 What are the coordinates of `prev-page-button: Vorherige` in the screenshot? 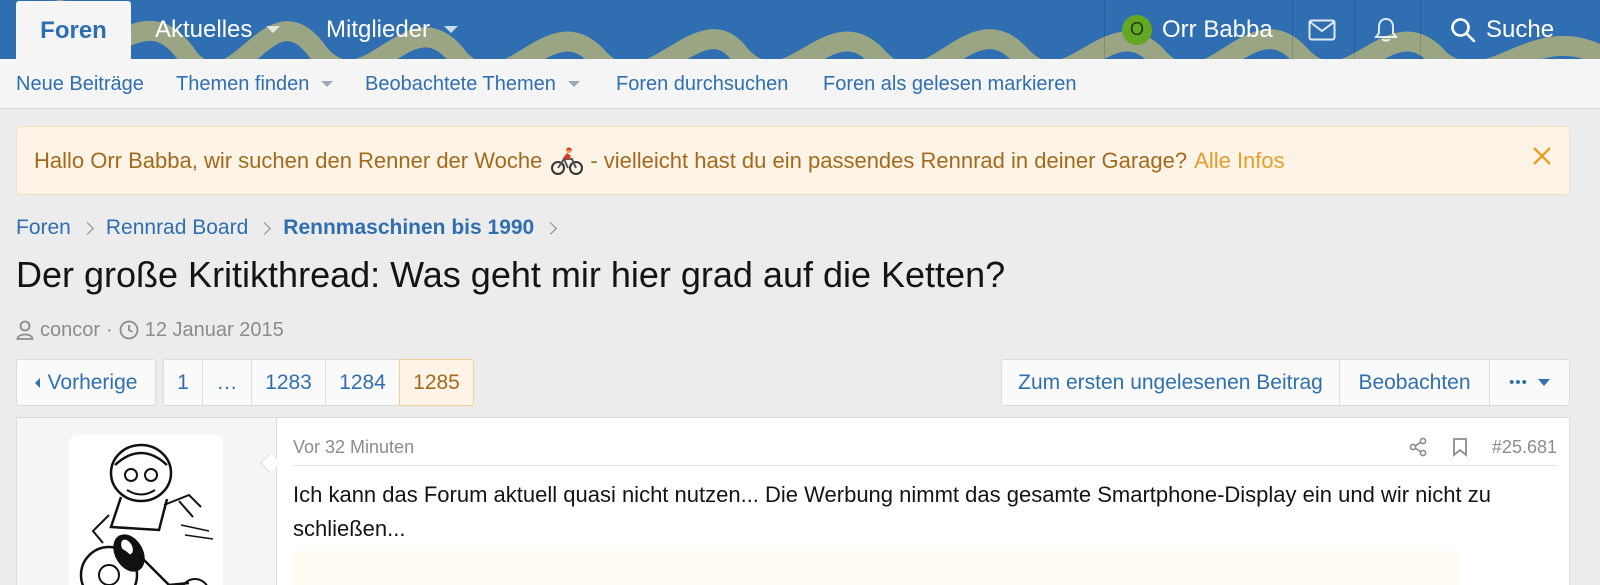 It's located at (86, 382).